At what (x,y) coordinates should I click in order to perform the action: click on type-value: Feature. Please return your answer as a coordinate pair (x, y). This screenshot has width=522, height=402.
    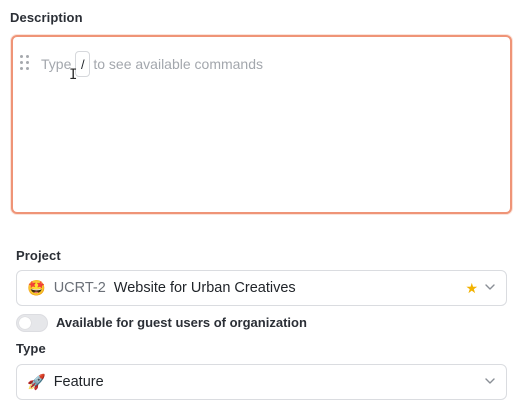
    Looking at the image, I should click on (78, 382).